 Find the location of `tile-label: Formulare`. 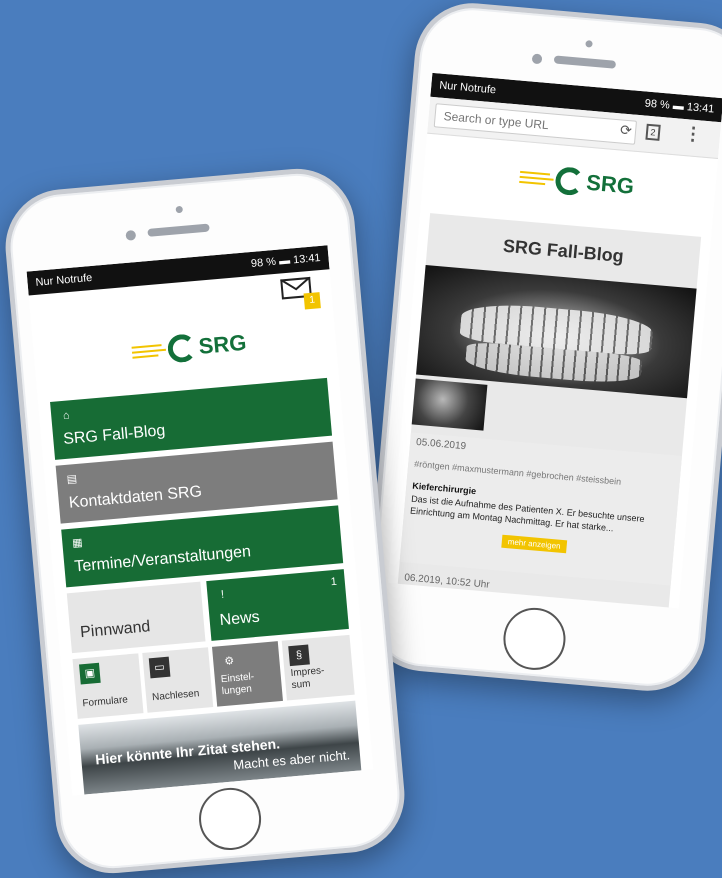

tile-label: Formulare is located at coordinates (105, 702).